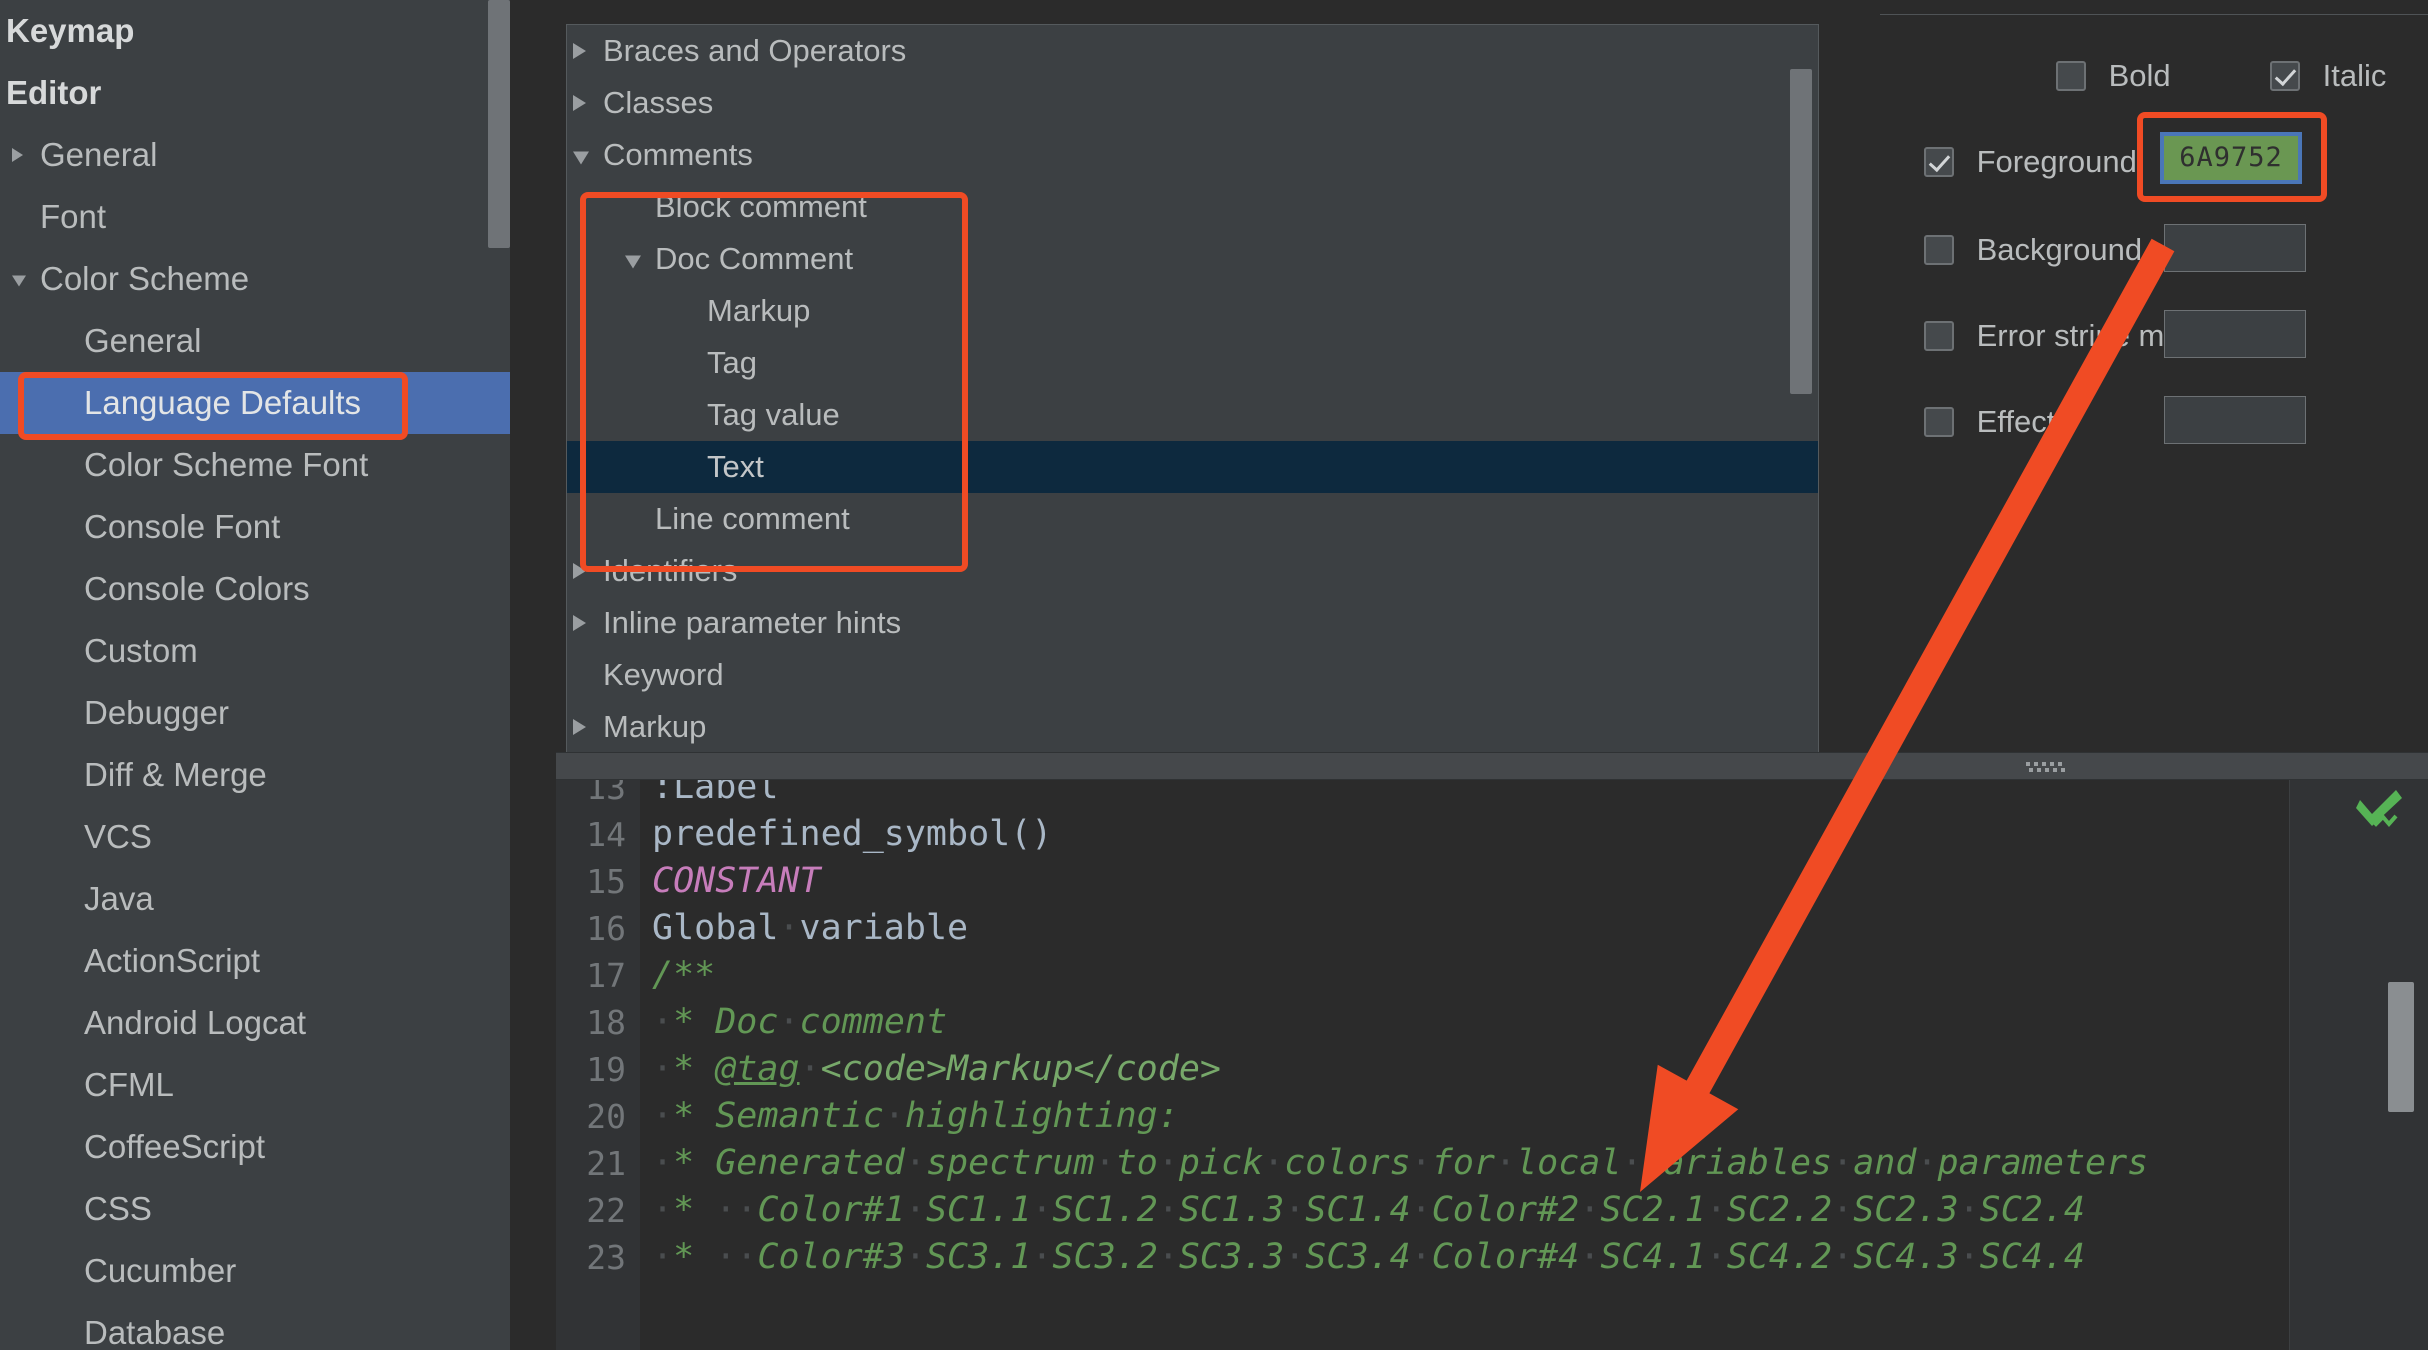  What do you see at coordinates (1192, 467) in the screenshot?
I see `tree-item-text: Text` at bounding box center [1192, 467].